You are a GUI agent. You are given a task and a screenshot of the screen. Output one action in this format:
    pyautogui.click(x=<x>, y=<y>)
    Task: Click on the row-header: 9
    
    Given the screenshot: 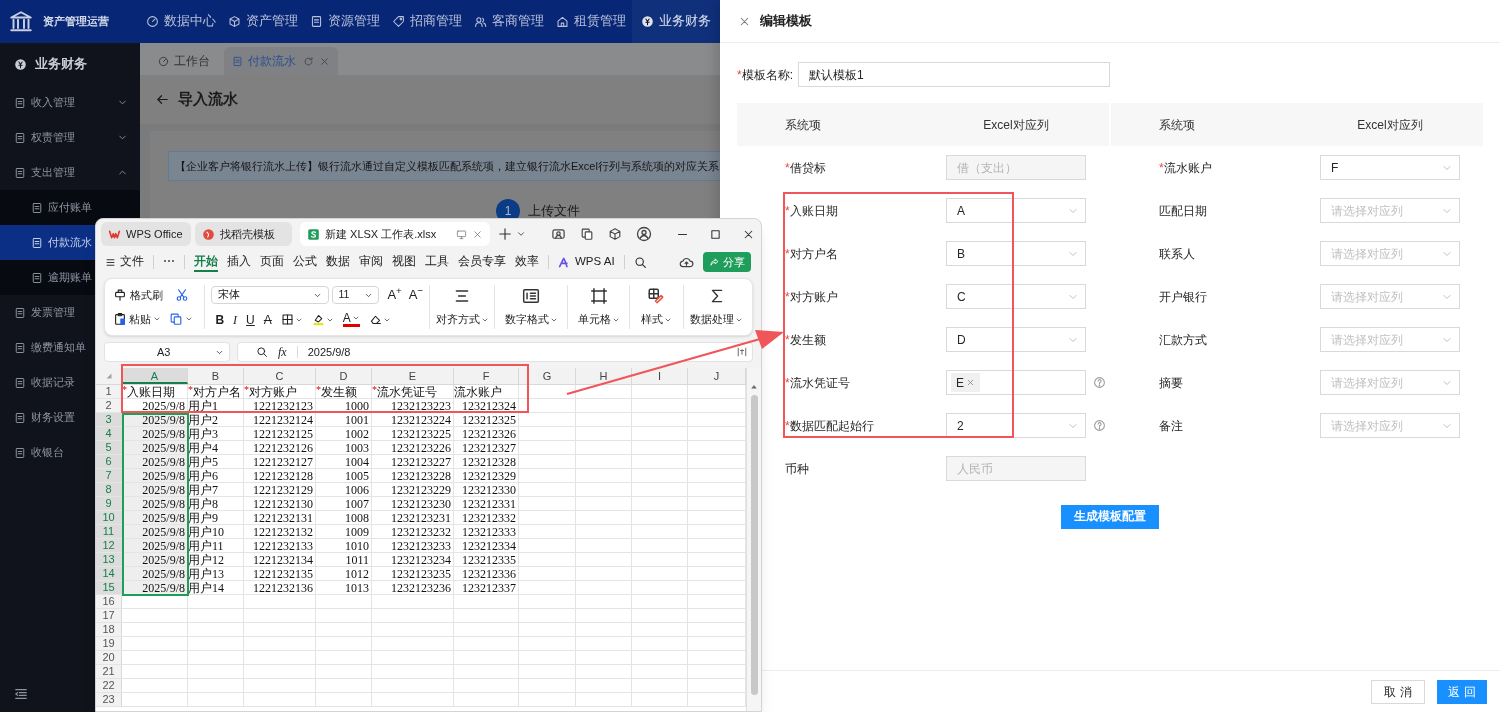 What is the action you would take?
    pyautogui.click(x=109, y=503)
    